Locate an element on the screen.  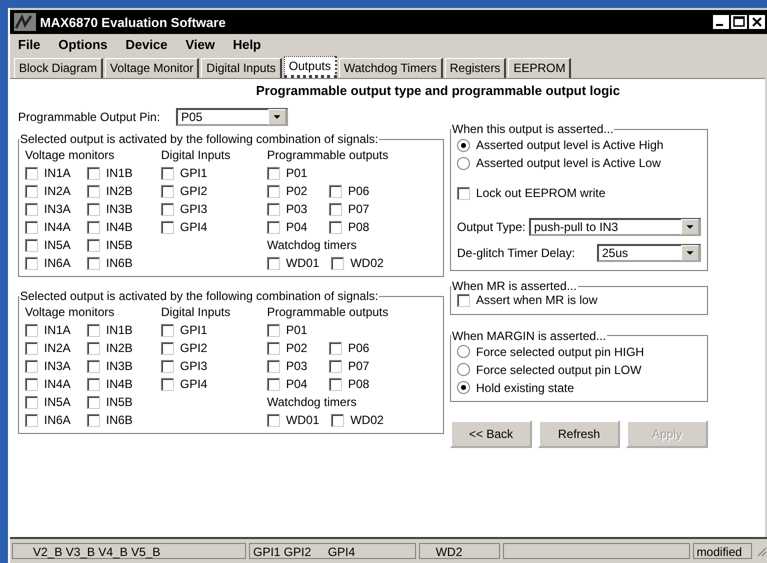
menu-item: File is located at coordinates (29, 45).